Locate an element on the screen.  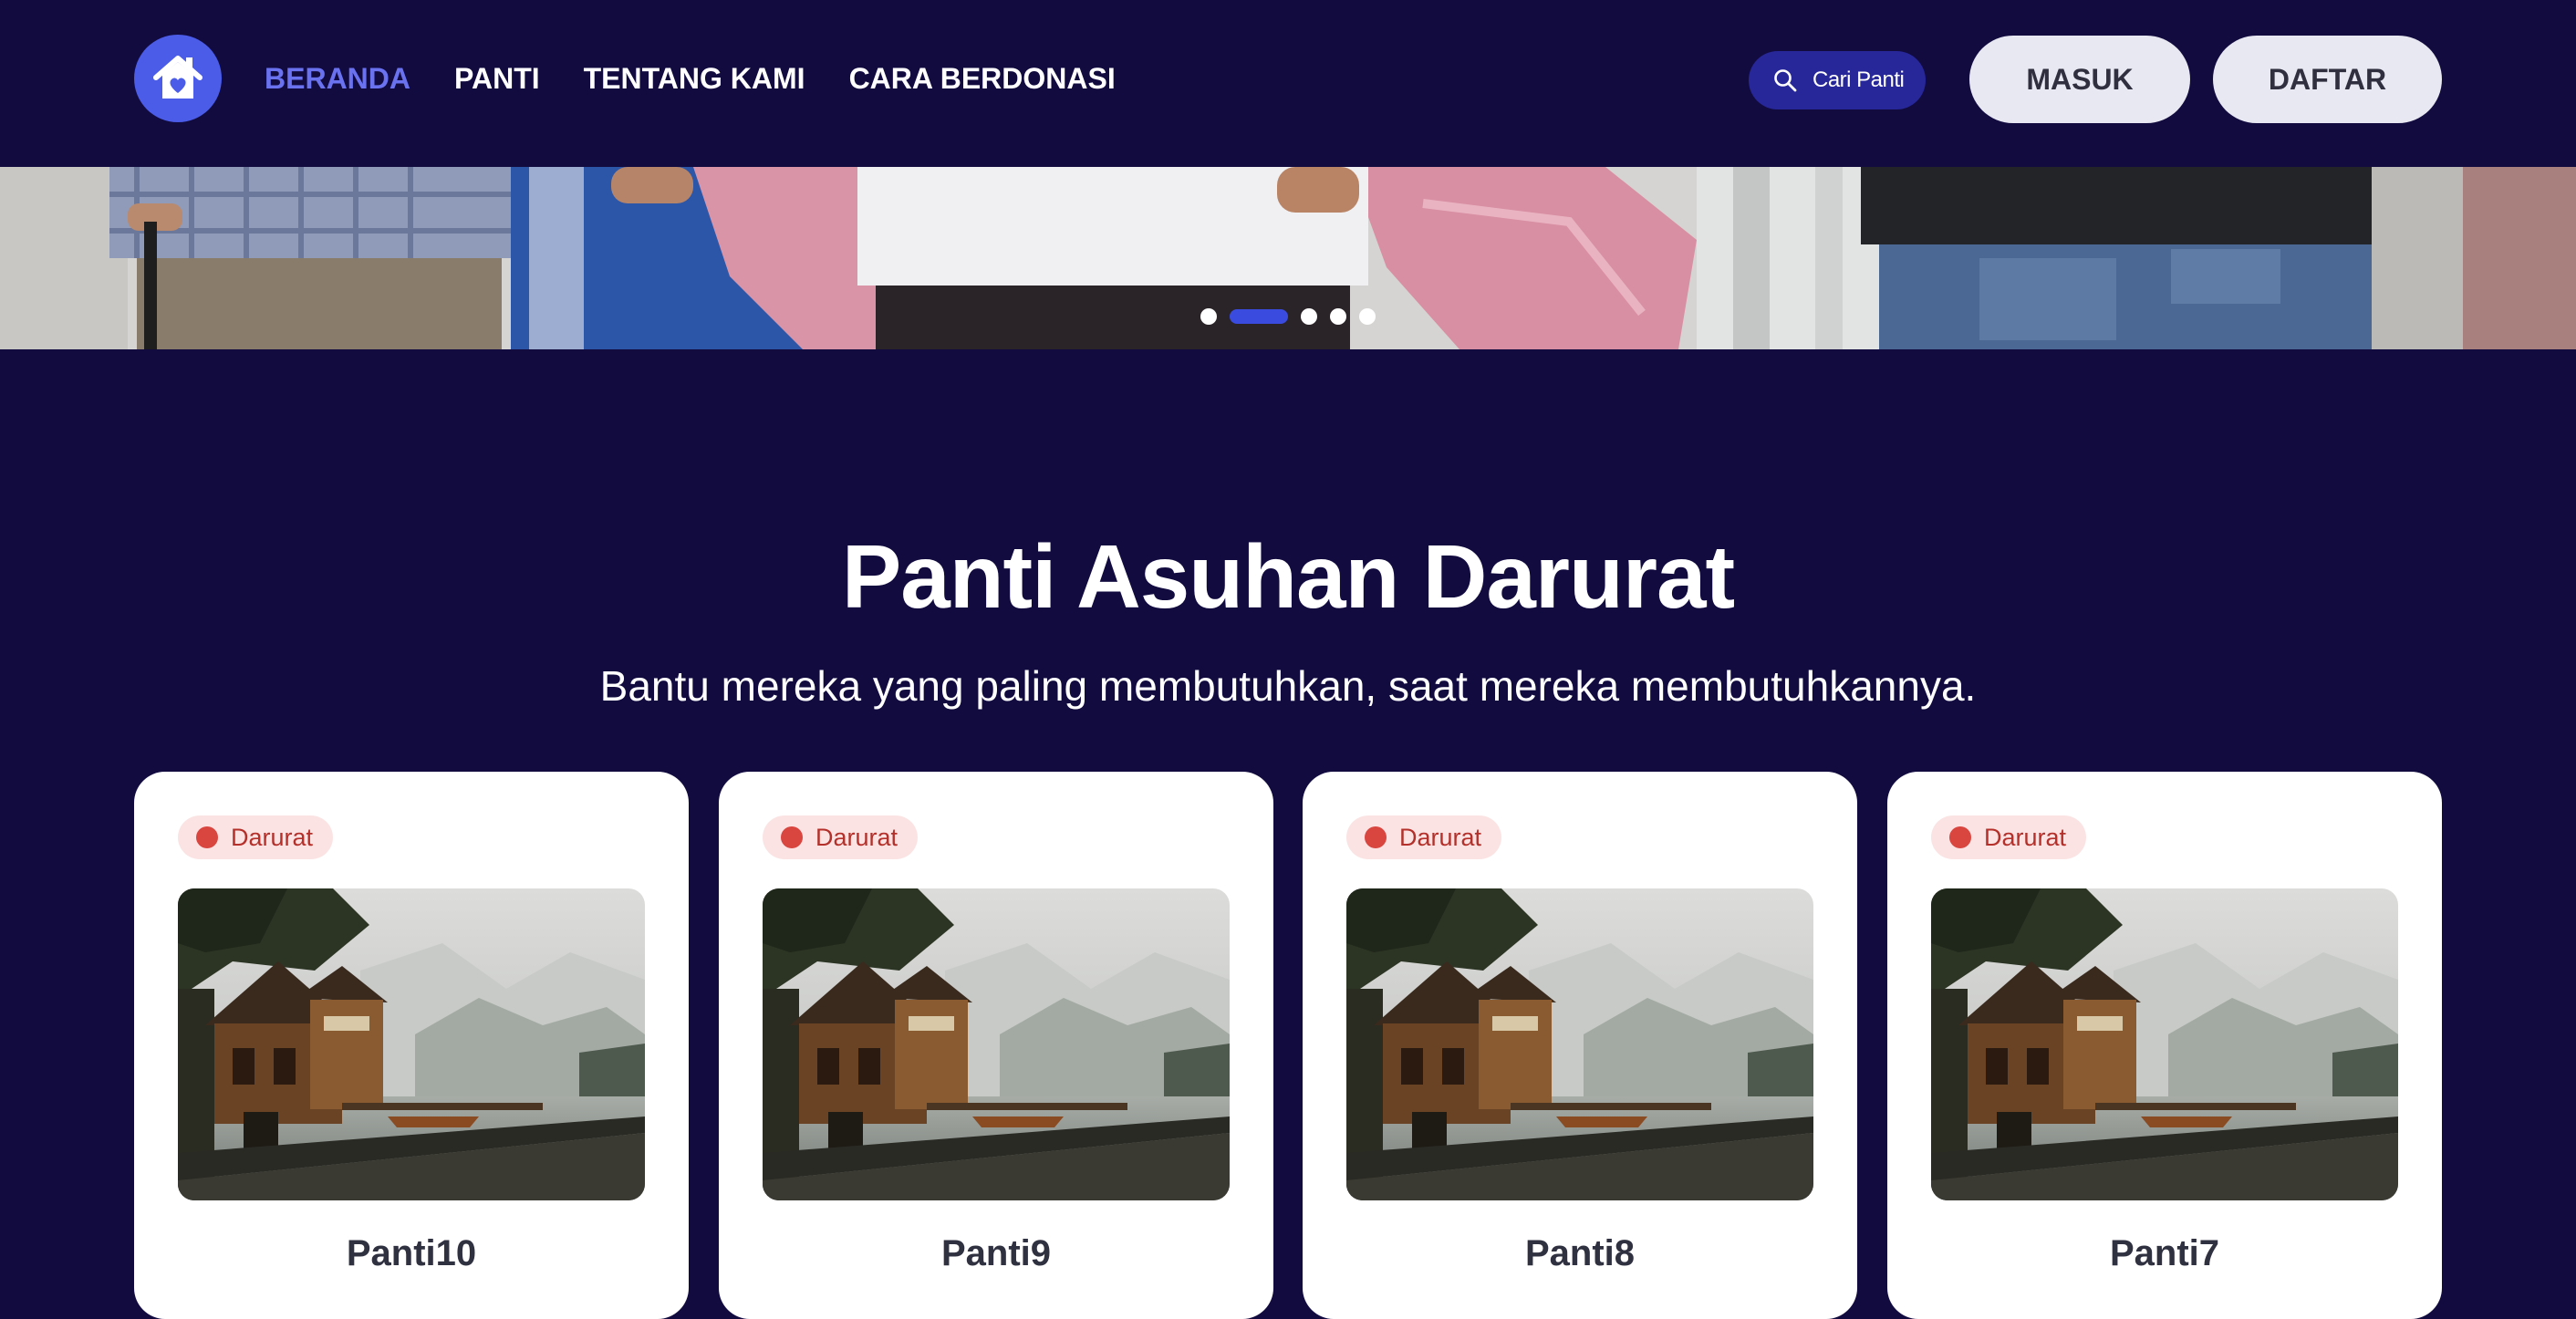
login-button: MASUK is located at coordinates (2079, 79).